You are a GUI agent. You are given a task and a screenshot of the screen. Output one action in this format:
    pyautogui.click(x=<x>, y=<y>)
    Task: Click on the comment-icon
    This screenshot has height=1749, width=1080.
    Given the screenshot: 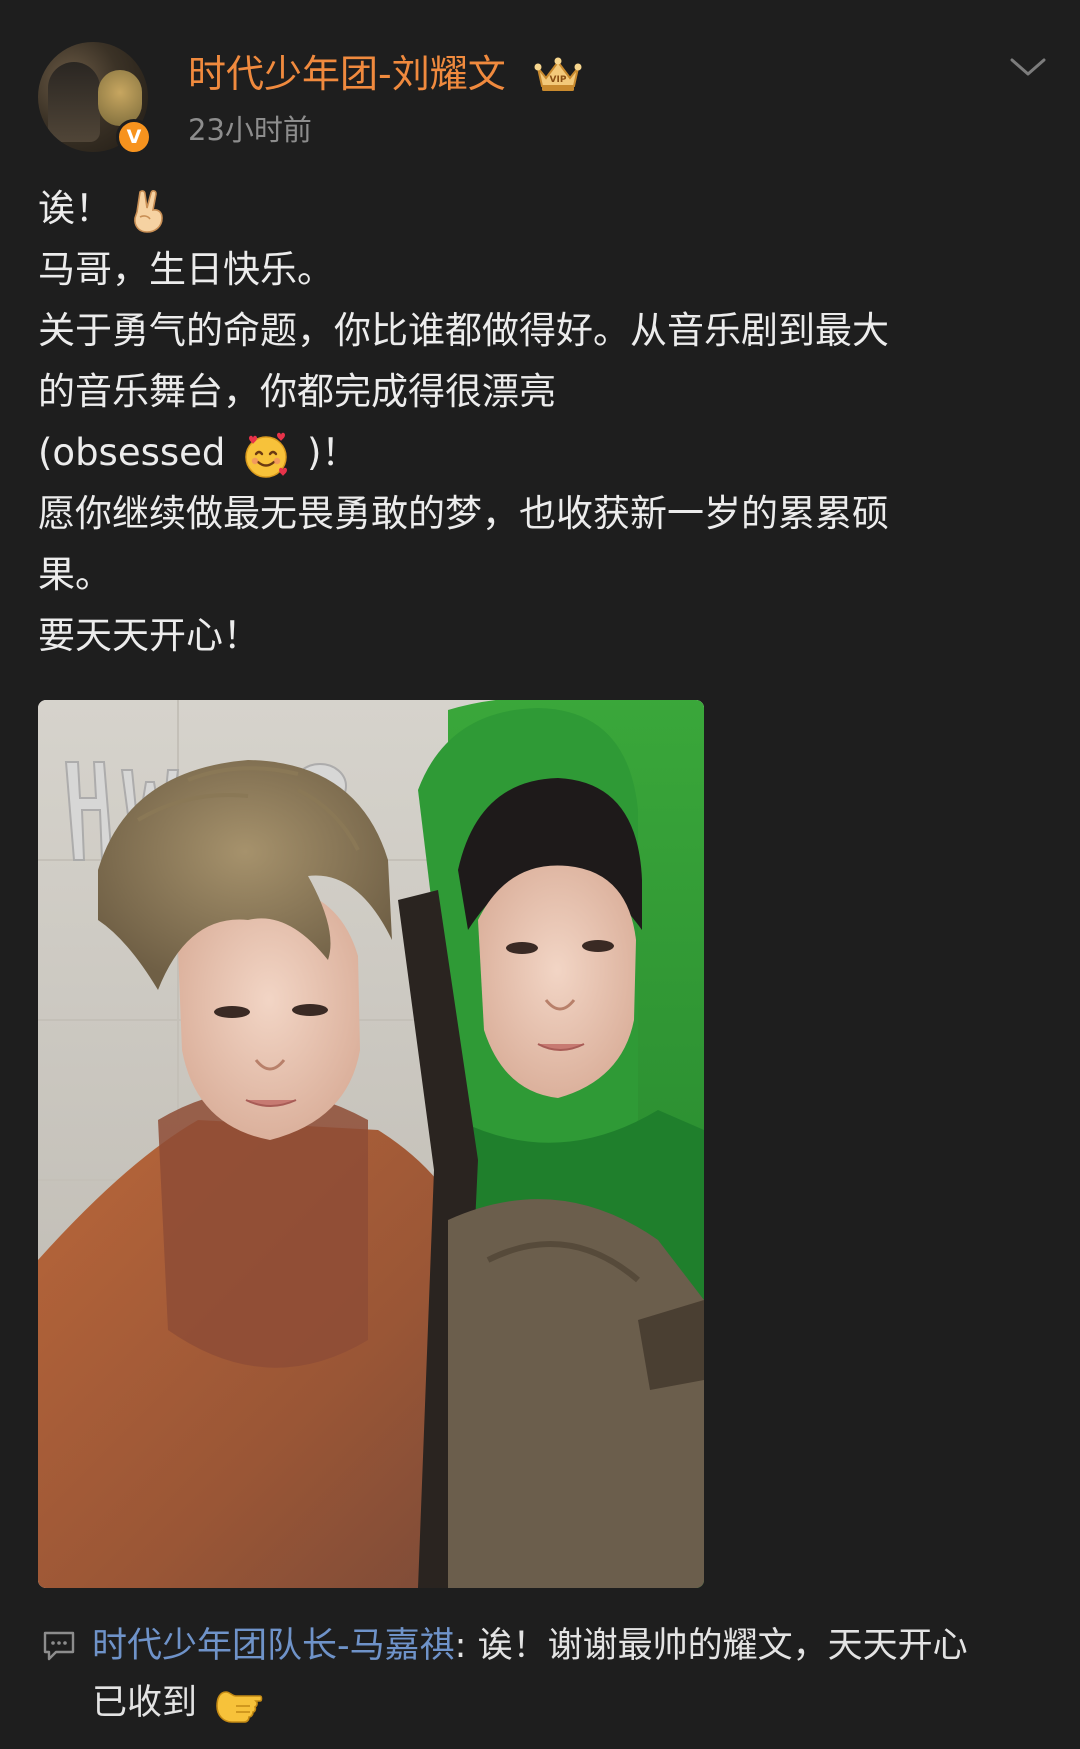 What is the action you would take?
    pyautogui.click(x=59, y=1646)
    